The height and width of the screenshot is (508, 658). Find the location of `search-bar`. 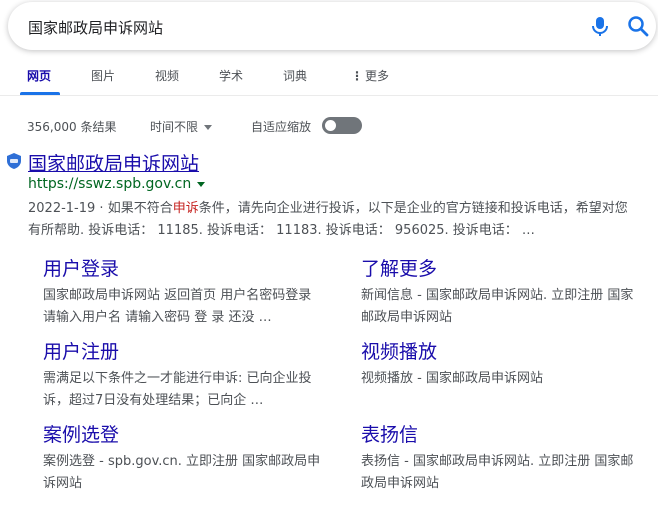

search-bar is located at coordinates (332, 26).